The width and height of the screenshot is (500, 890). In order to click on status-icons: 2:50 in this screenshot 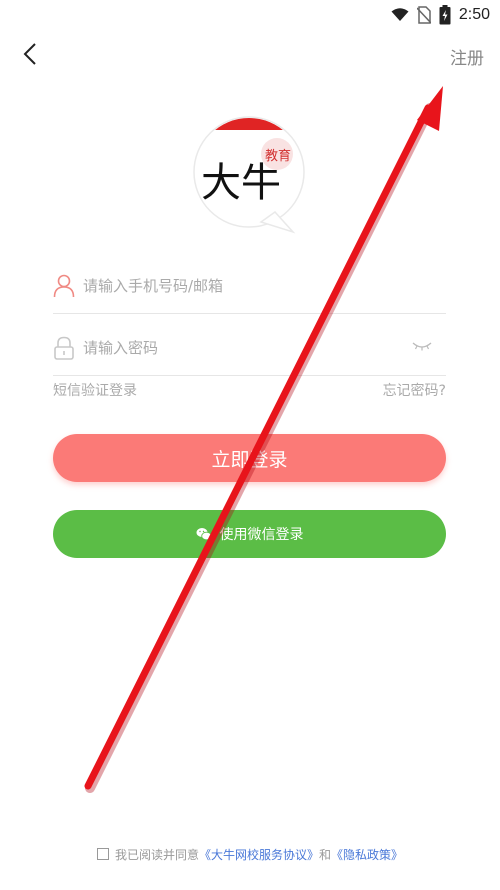, I will do `click(440, 15)`.